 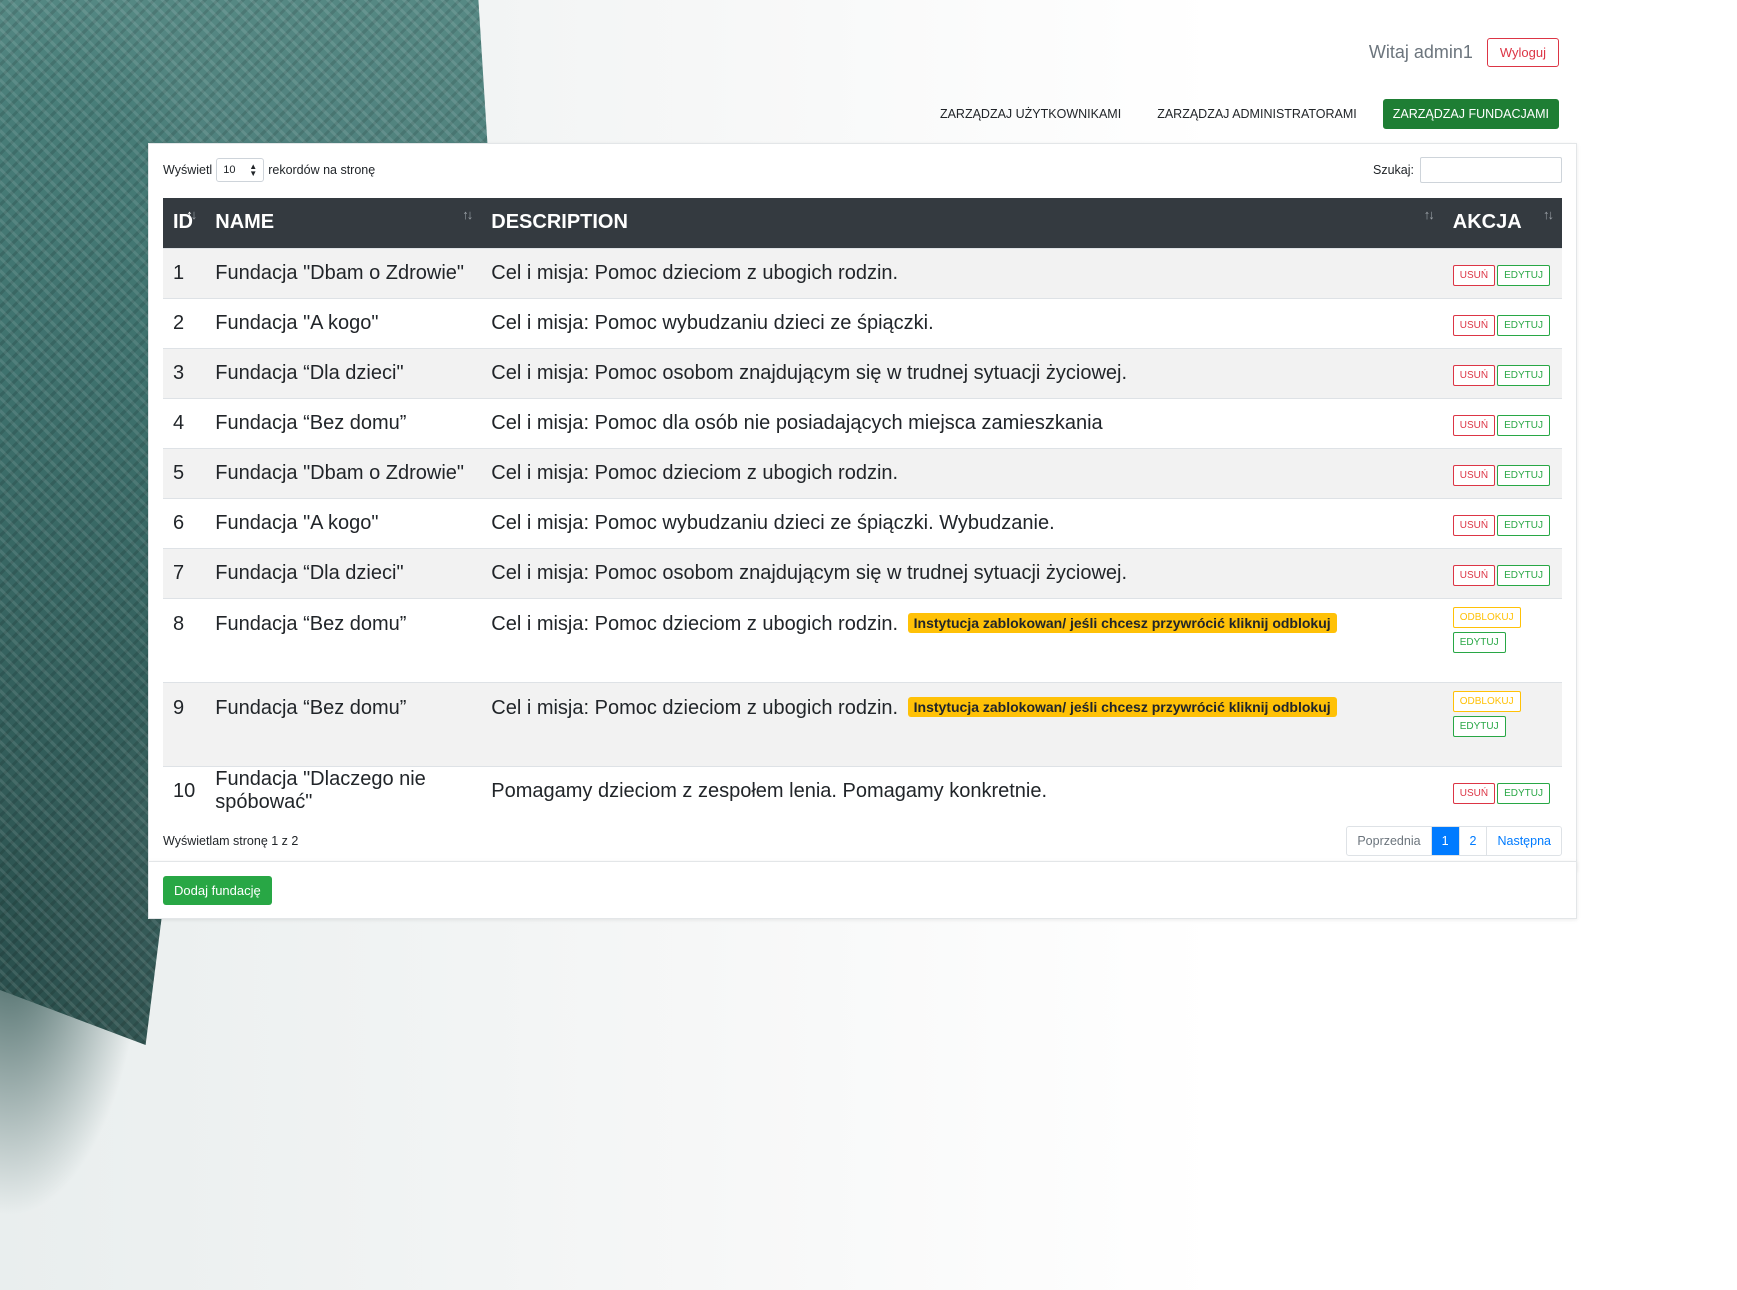 I want to click on cell-id: 4, so click(x=184, y=422).